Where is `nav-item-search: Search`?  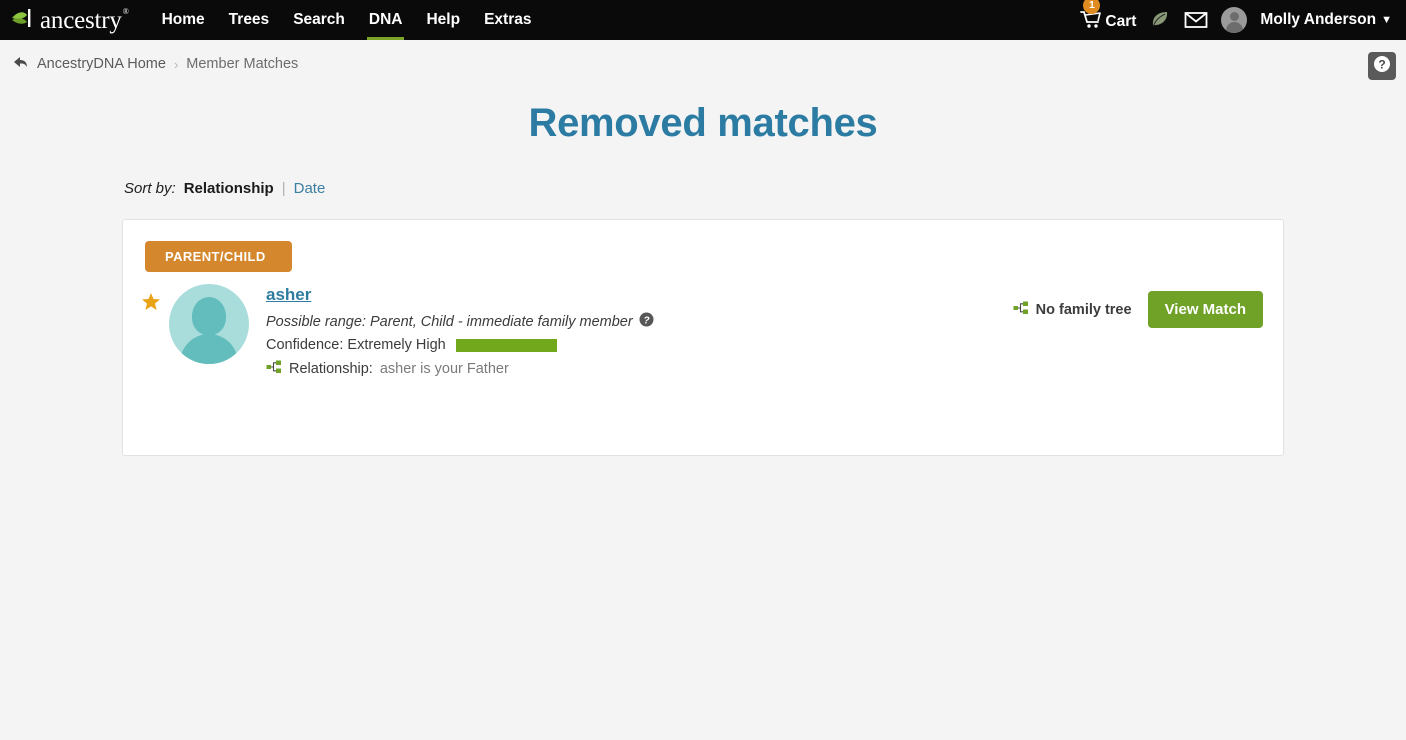 nav-item-search: Search is located at coordinates (319, 20).